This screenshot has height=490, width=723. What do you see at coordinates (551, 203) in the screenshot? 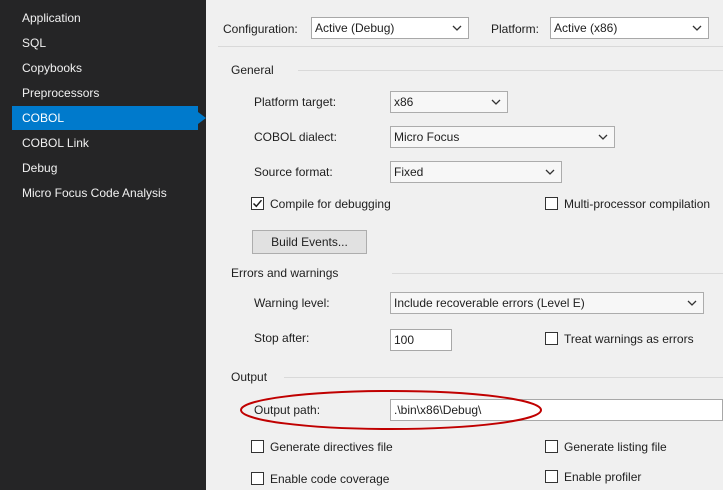
I see `multiprocessor-checkbox` at bounding box center [551, 203].